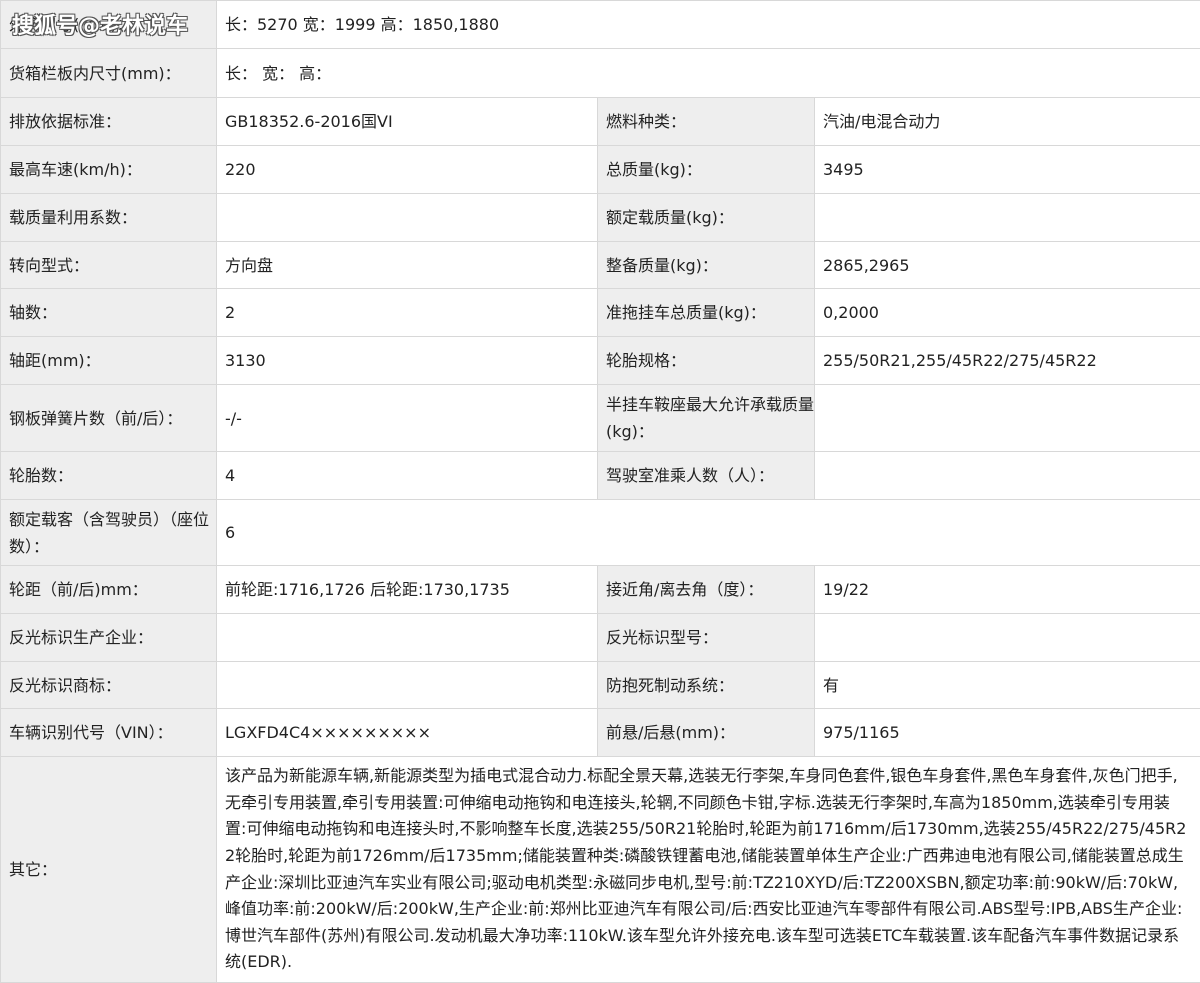  Describe the element at coordinates (109, 218) in the screenshot. I see `label-load-coef: 载质量利用系数：` at that location.